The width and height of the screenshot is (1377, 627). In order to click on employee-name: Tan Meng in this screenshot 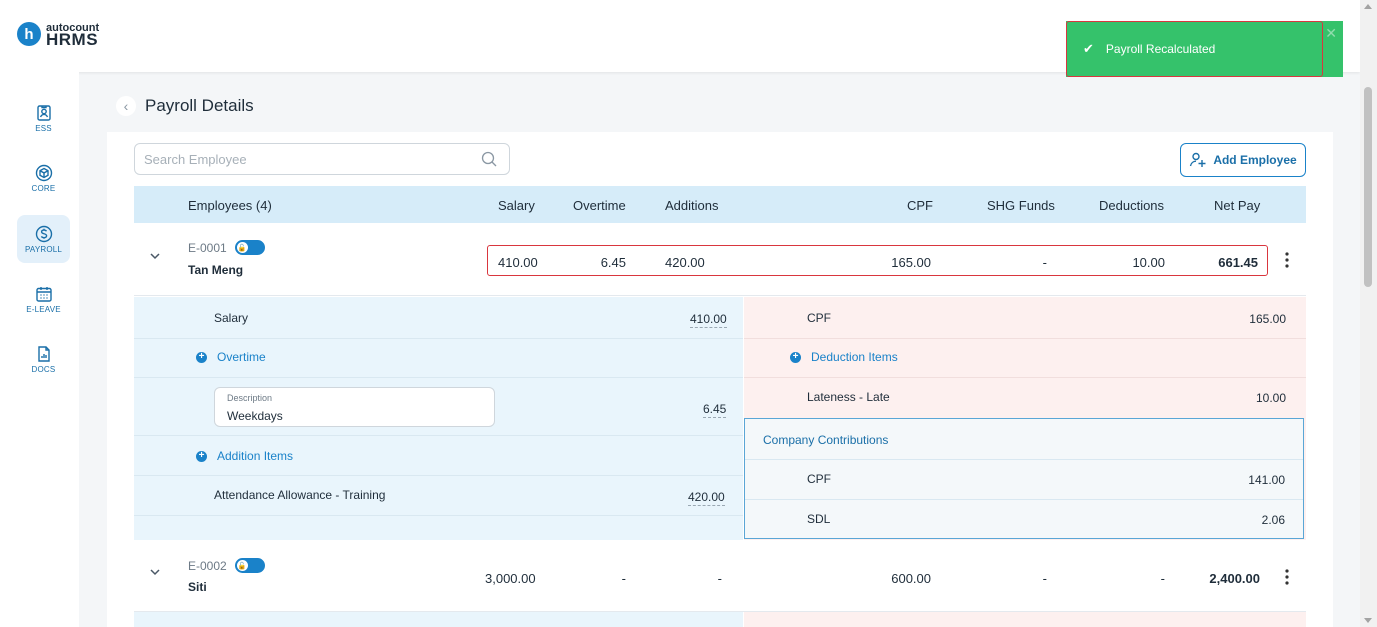, I will do `click(215, 270)`.